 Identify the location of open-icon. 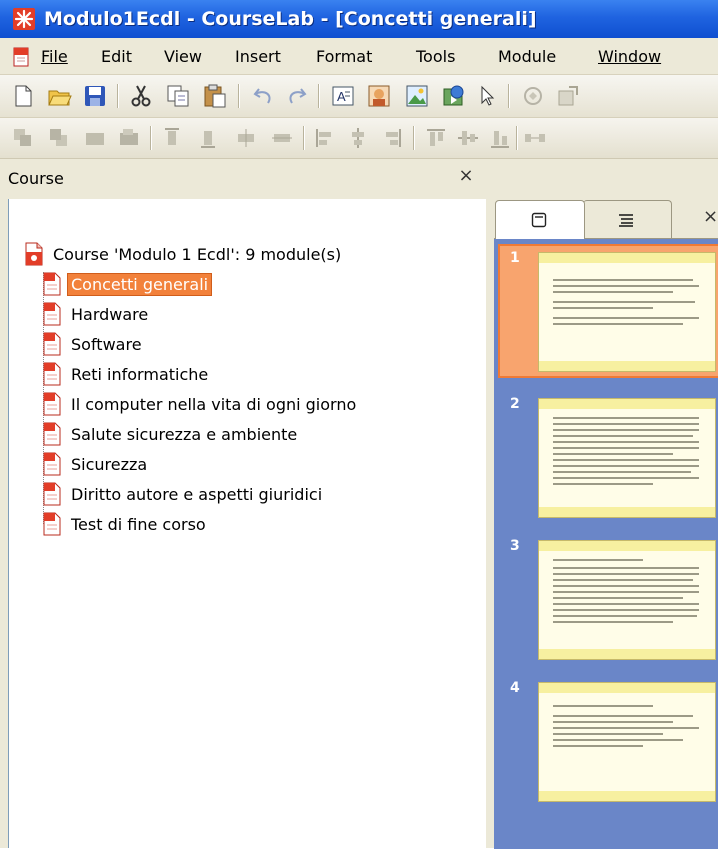
(60, 96).